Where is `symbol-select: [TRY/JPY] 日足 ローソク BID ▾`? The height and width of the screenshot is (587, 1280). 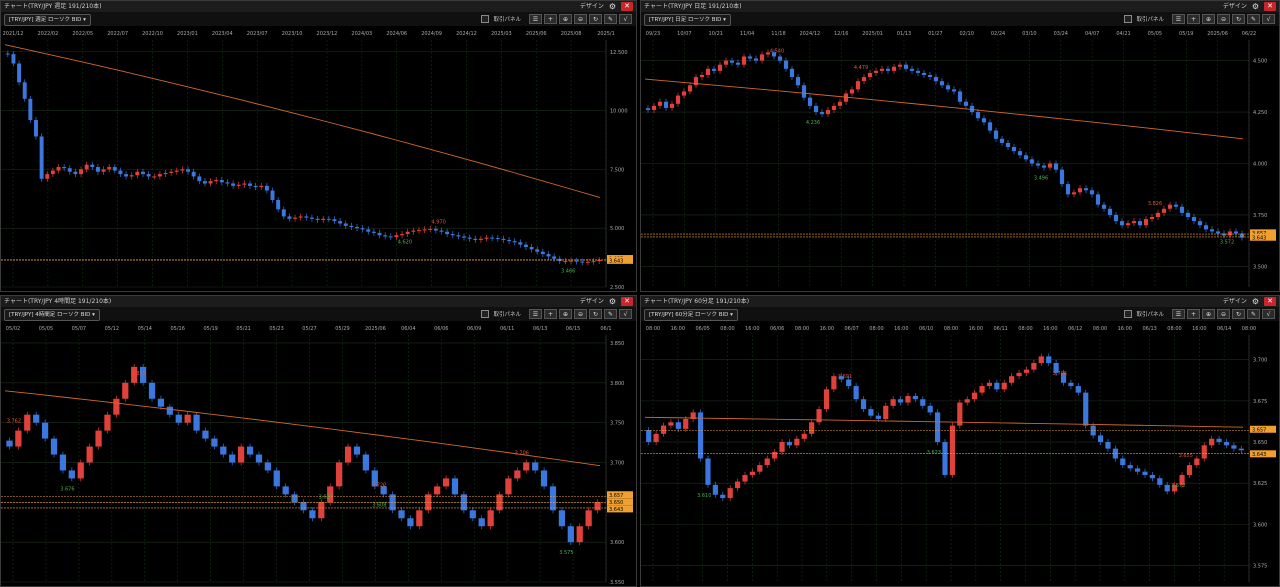
symbol-select: [TRY/JPY] 日足 ローソク BID ▾ is located at coordinates (687, 20).